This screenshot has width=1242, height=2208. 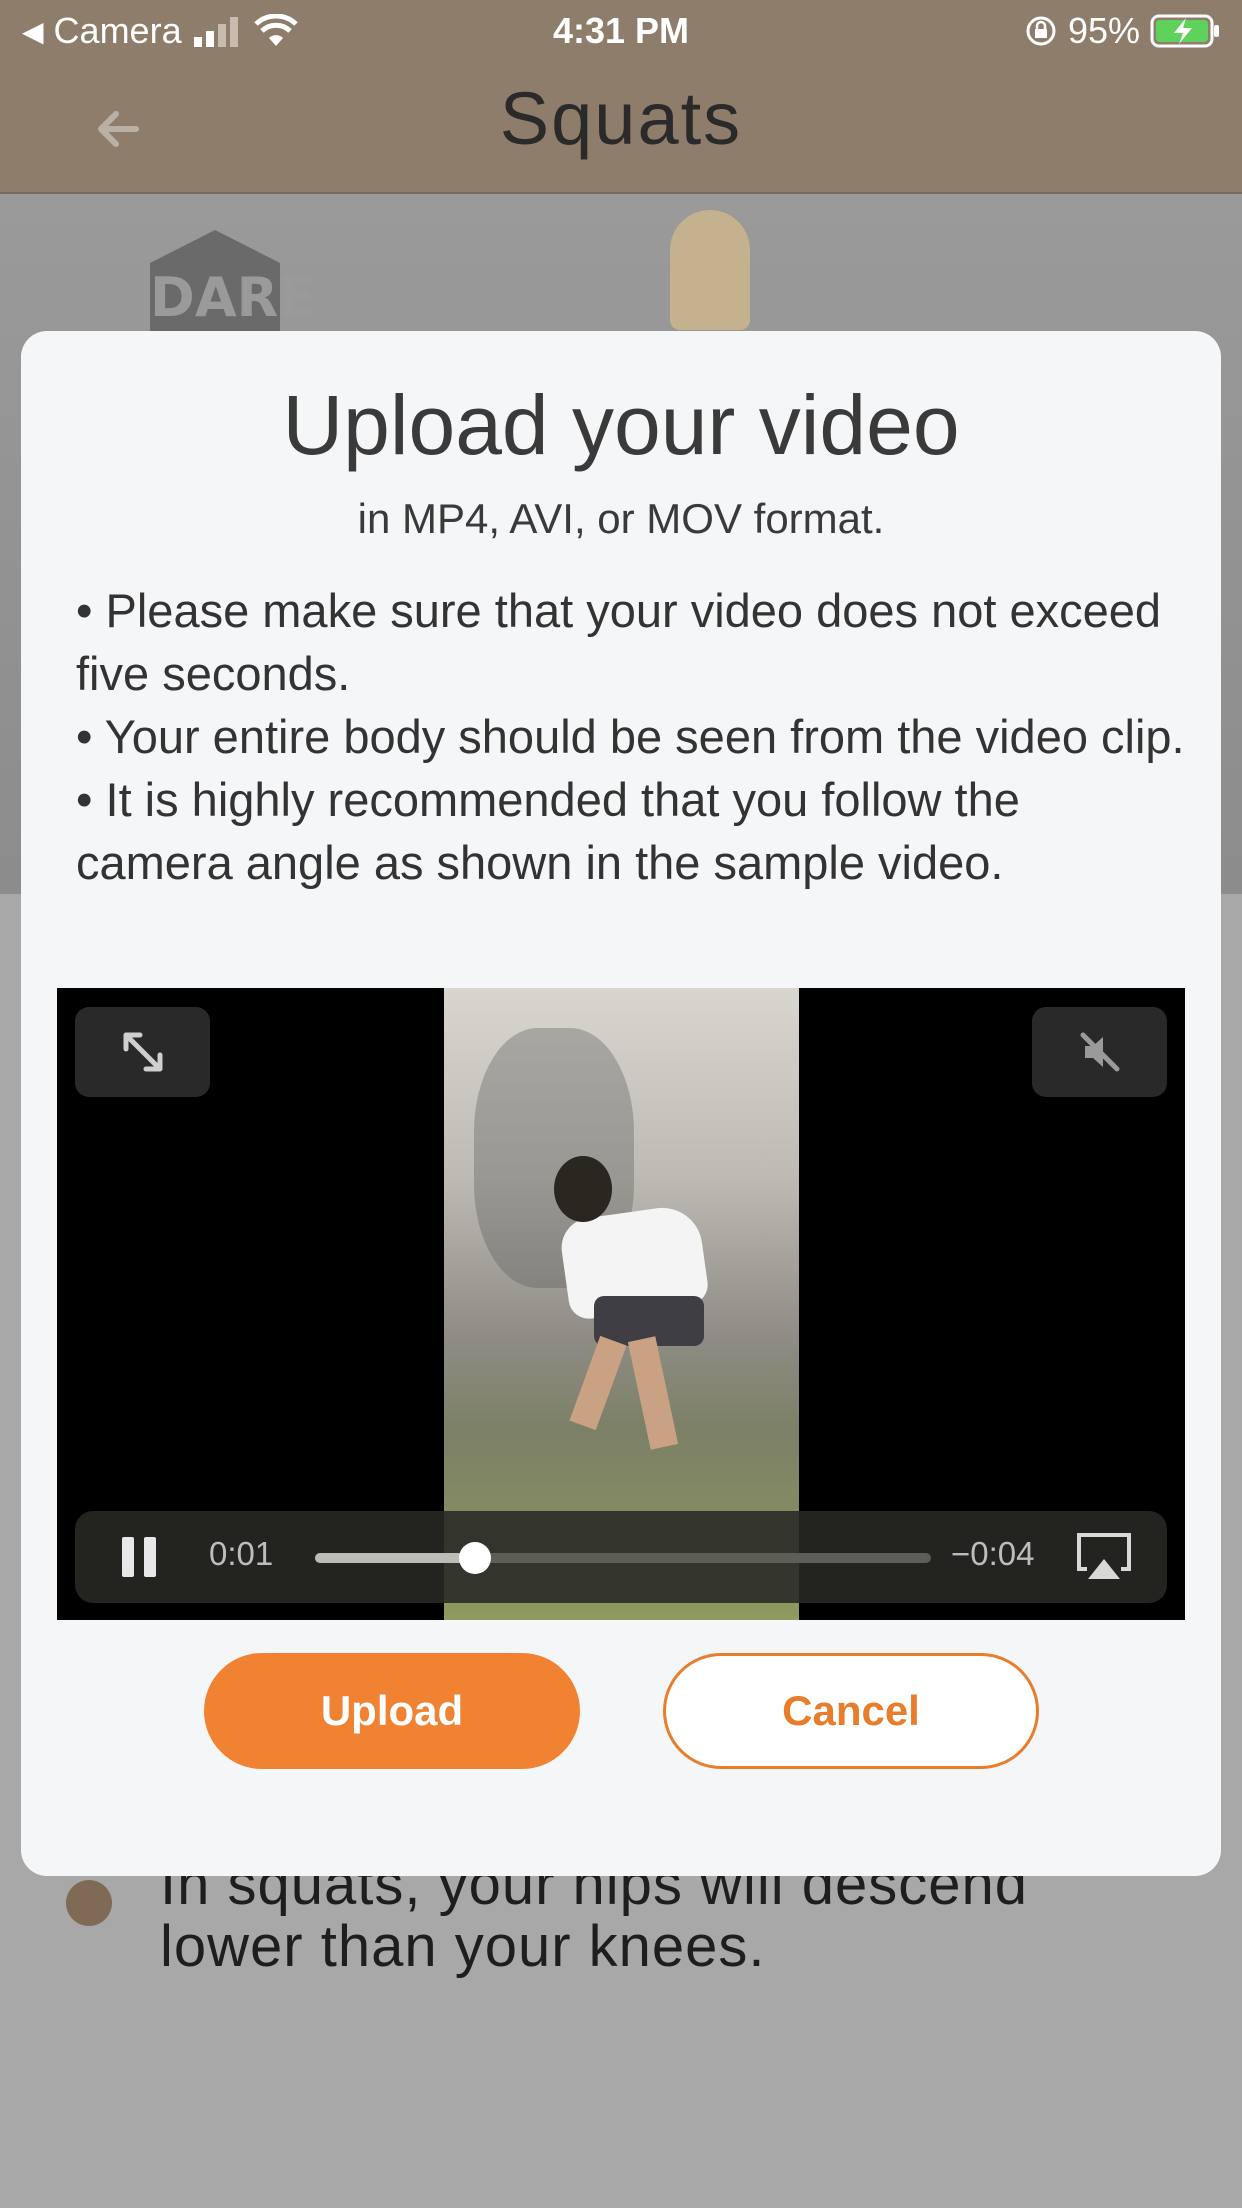 I want to click on bullet-dot, so click(x=89, y=1903).